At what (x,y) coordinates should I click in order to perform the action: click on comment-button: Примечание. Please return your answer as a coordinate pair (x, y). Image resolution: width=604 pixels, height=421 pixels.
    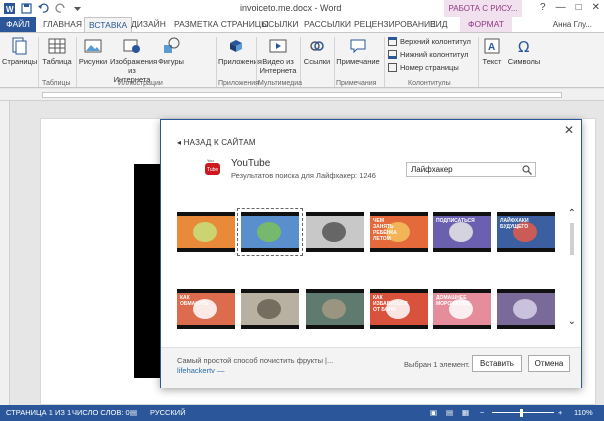
    Looking at the image, I should click on (358, 50).